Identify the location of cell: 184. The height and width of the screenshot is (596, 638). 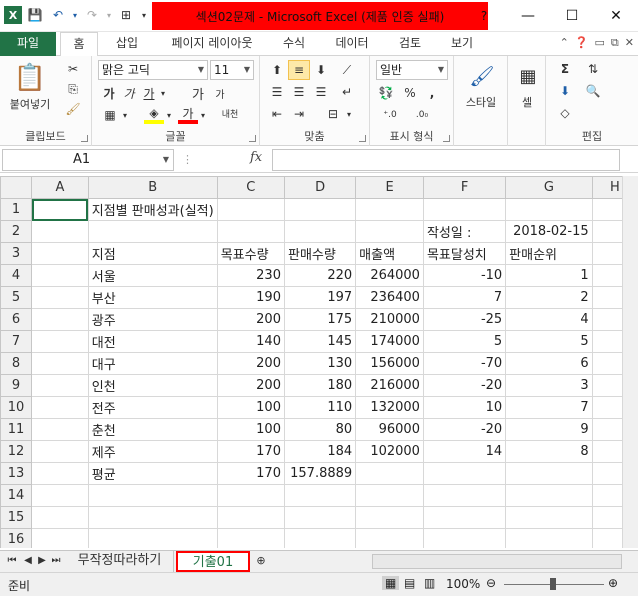
(320, 451).